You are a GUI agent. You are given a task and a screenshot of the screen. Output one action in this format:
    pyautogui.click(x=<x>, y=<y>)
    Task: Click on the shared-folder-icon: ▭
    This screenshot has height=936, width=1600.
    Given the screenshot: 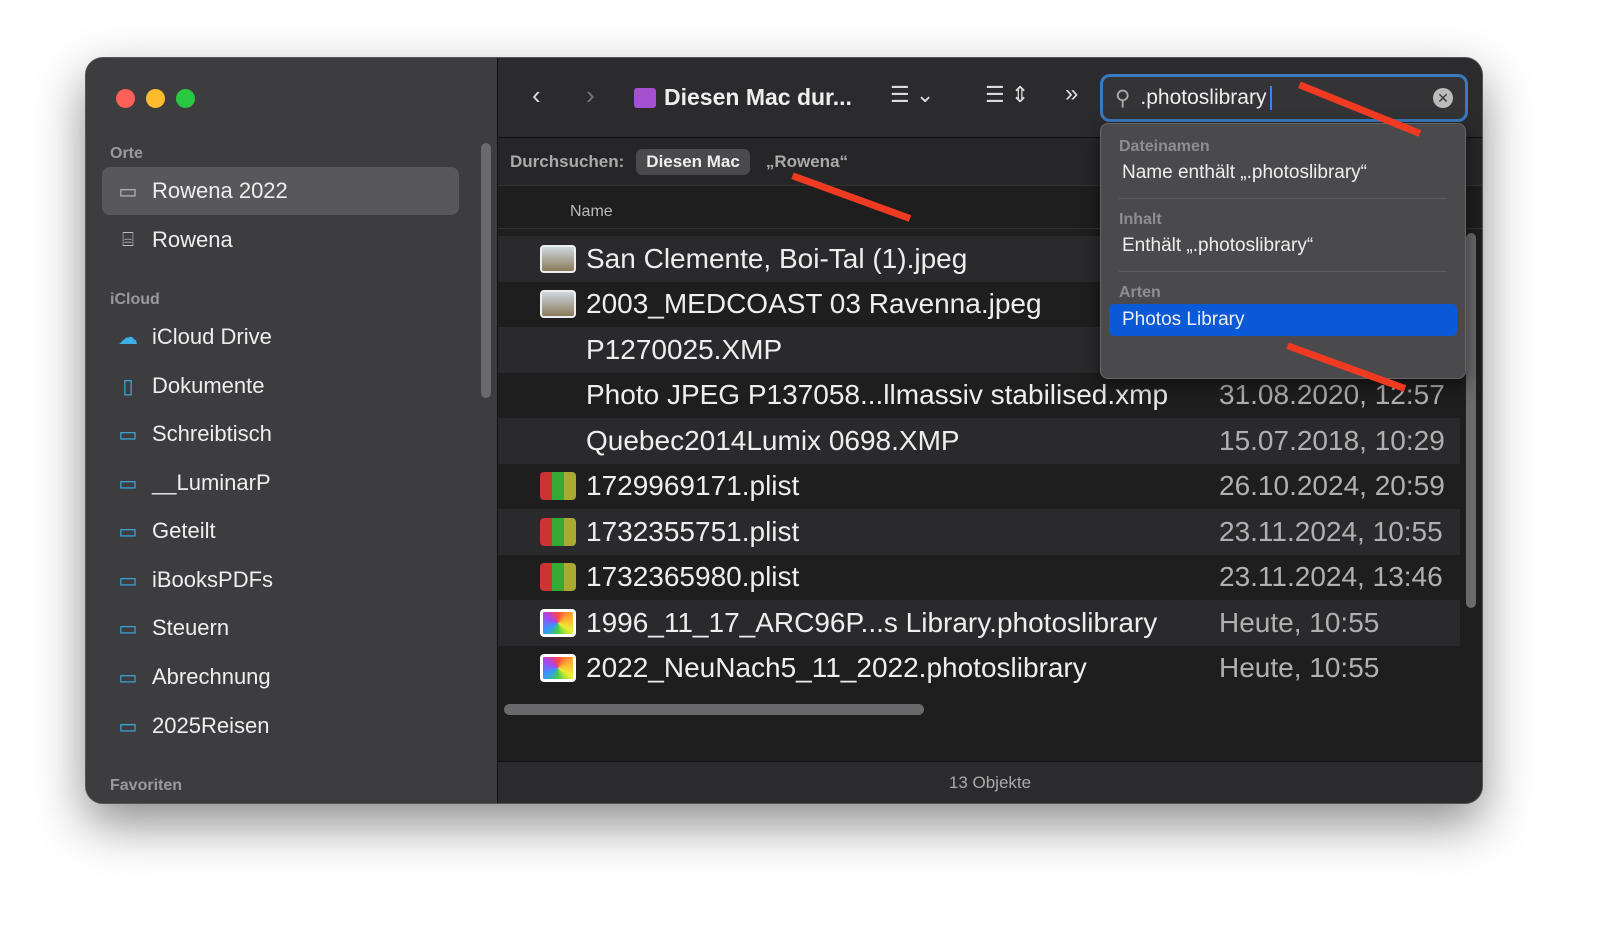 What is the action you would take?
    pyautogui.click(x=128, y=531)
    